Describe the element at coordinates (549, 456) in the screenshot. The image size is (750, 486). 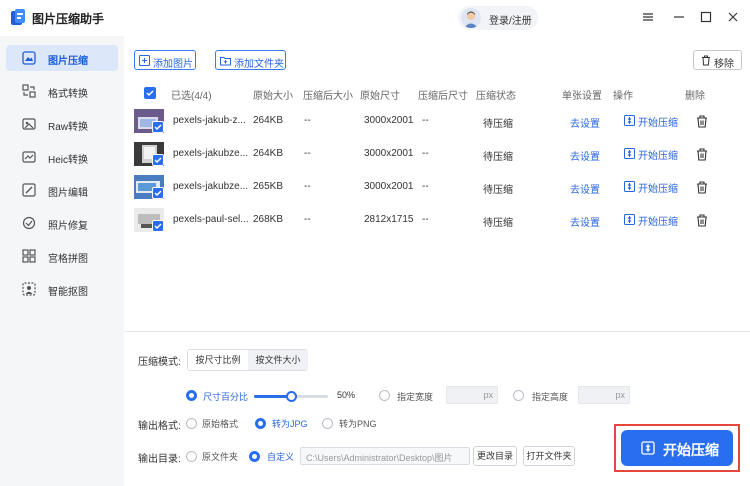
I see `open-folder-button: 打开文件夹` at that location.